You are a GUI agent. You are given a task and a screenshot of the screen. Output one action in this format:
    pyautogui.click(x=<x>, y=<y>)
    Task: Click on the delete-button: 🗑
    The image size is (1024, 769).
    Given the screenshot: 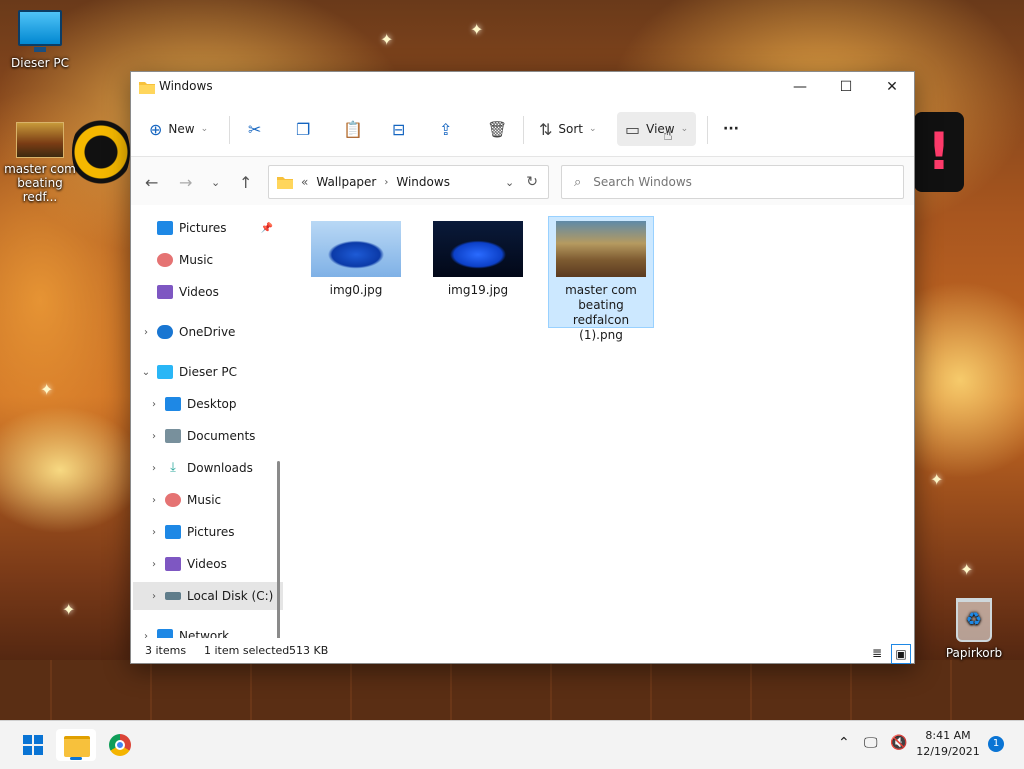 What is the action you would take?
    pyautogui.click(x=497, y=129)
    